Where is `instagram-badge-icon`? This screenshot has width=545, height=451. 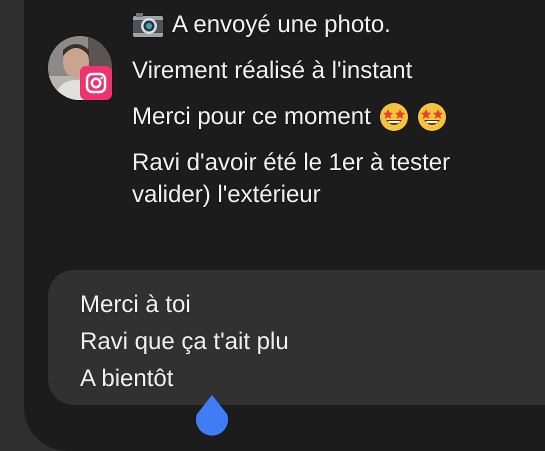 instagram-badge-icon is located at coordinates (96, 83).